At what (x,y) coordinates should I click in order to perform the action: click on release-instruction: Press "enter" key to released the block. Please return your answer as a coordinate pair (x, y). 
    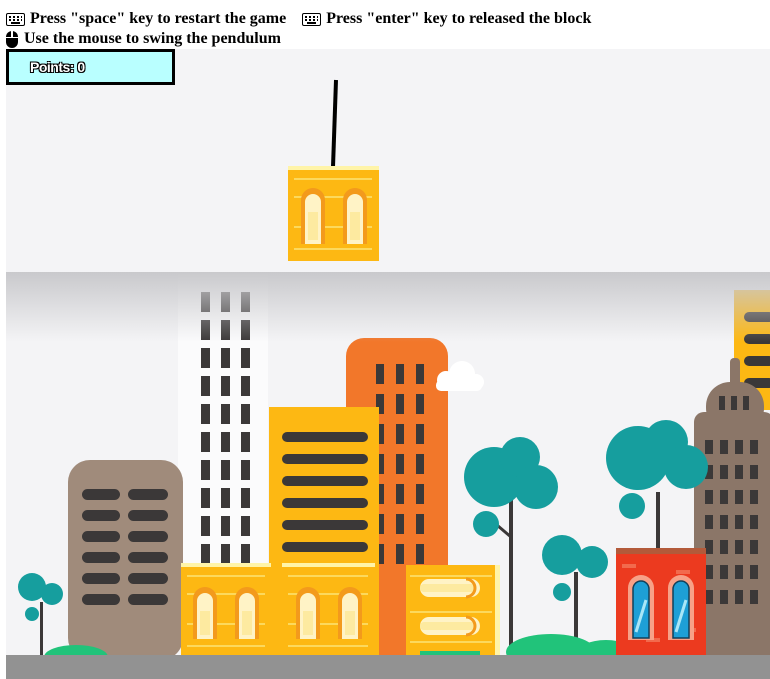
    Looking at the image, I should click on (446, 19).